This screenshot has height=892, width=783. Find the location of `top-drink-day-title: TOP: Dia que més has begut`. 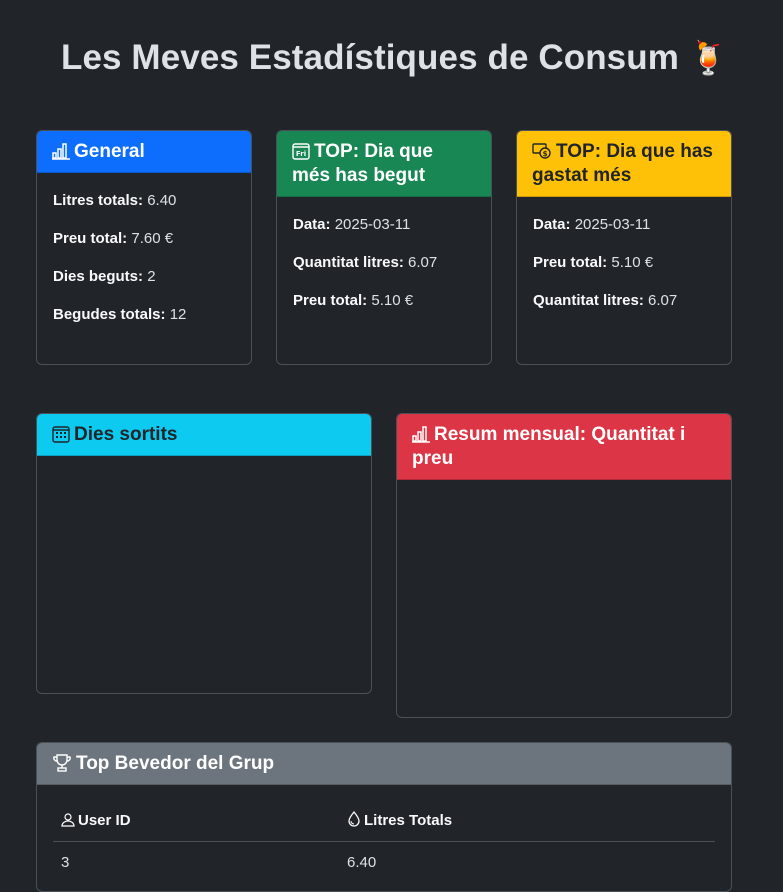

top-drink-day-title: TOP: Dia que més has begut is located at coordinates (362, 163).